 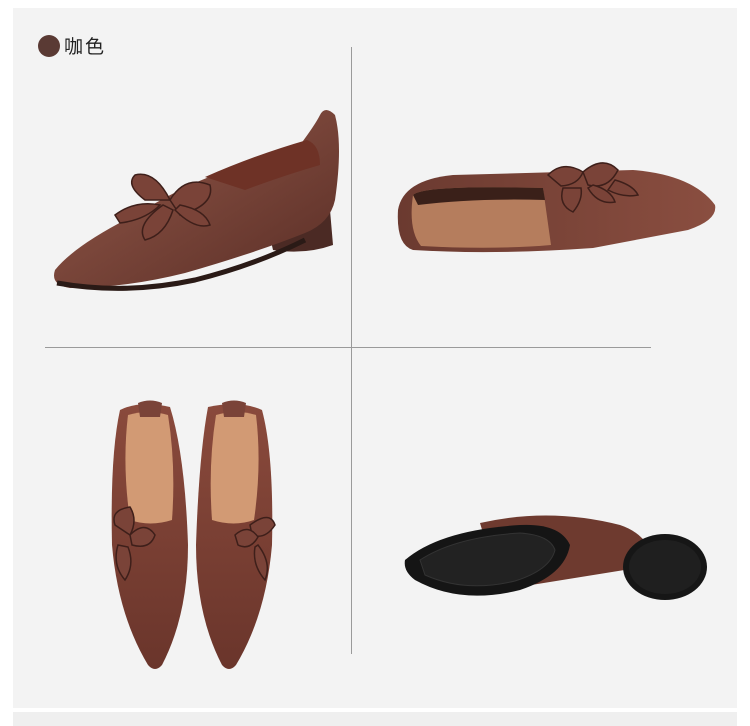 I want to click on shoe-top-view-pair, so click(x=193, y=534).